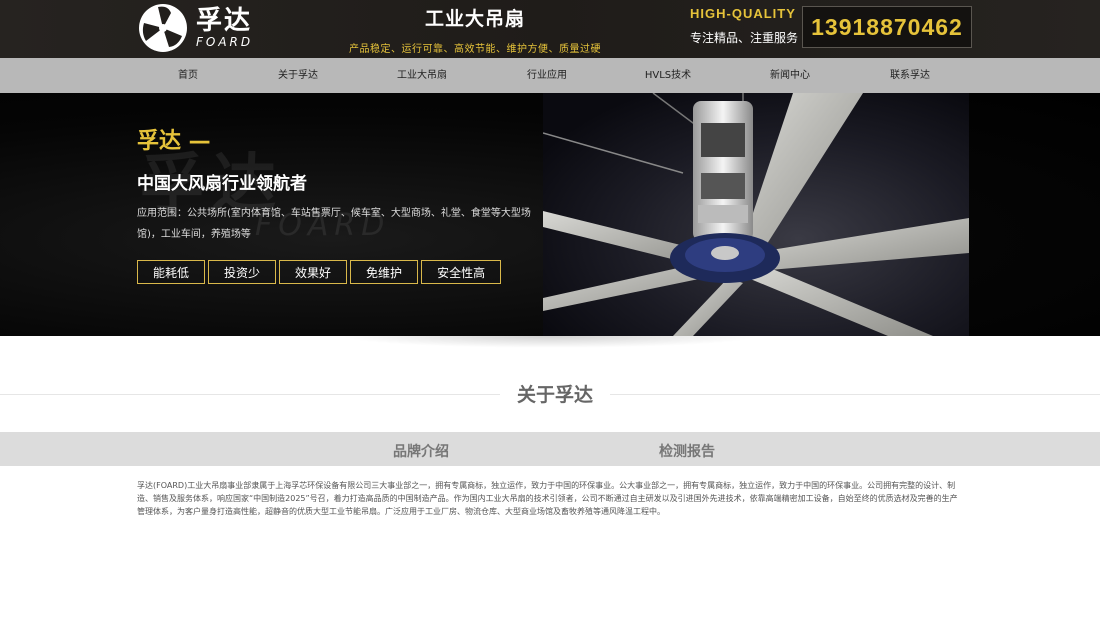 The height and width of the screenshot is (618, 1100). Describe the element at coordinates (225, 42) in the screenshot. I see `logo-name-en: FOARD` at that location.